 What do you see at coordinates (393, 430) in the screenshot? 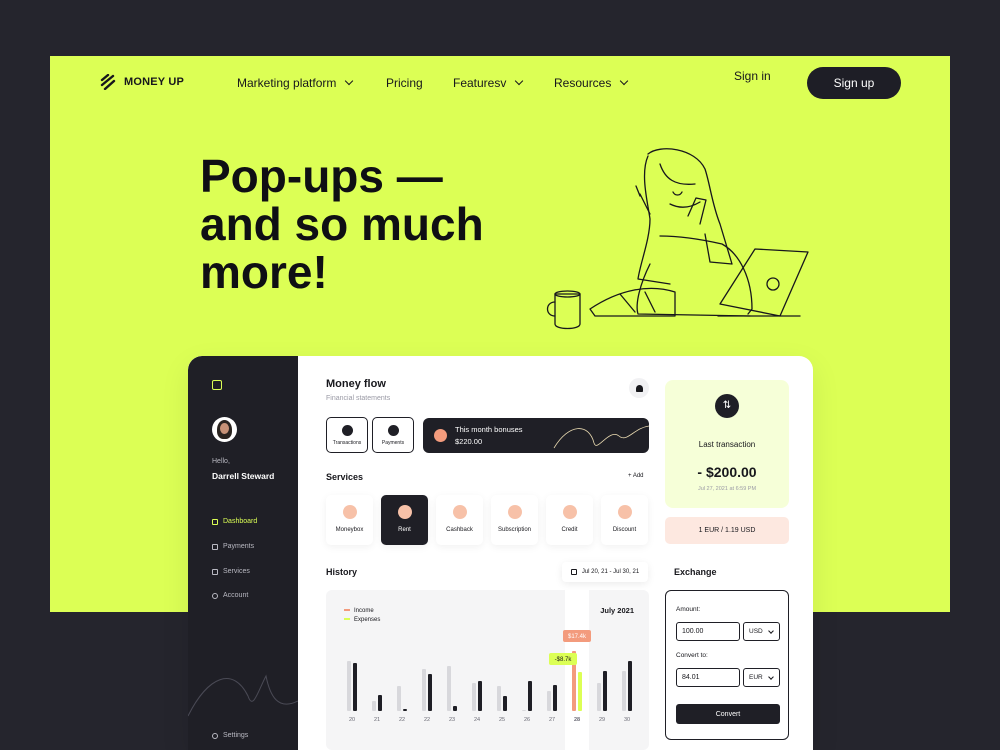
I see `wallet-icon` at bounding box center [393, 430].